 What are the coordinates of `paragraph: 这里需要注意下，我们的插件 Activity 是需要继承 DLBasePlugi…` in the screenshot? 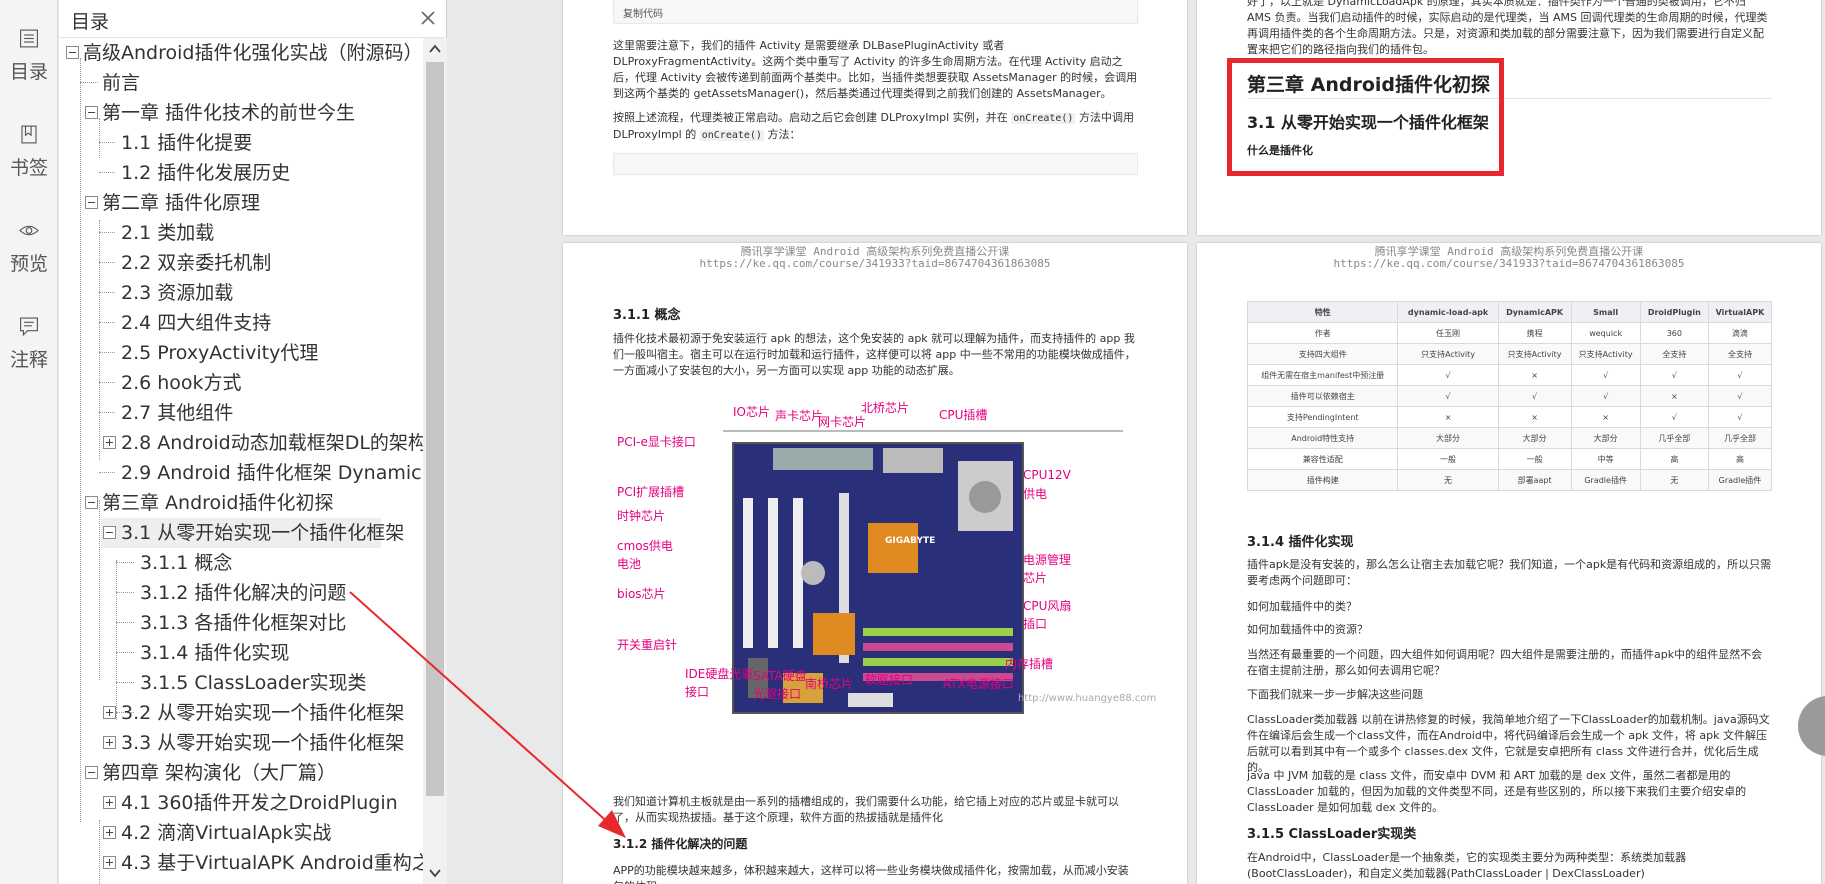 It's located at (875, 69).